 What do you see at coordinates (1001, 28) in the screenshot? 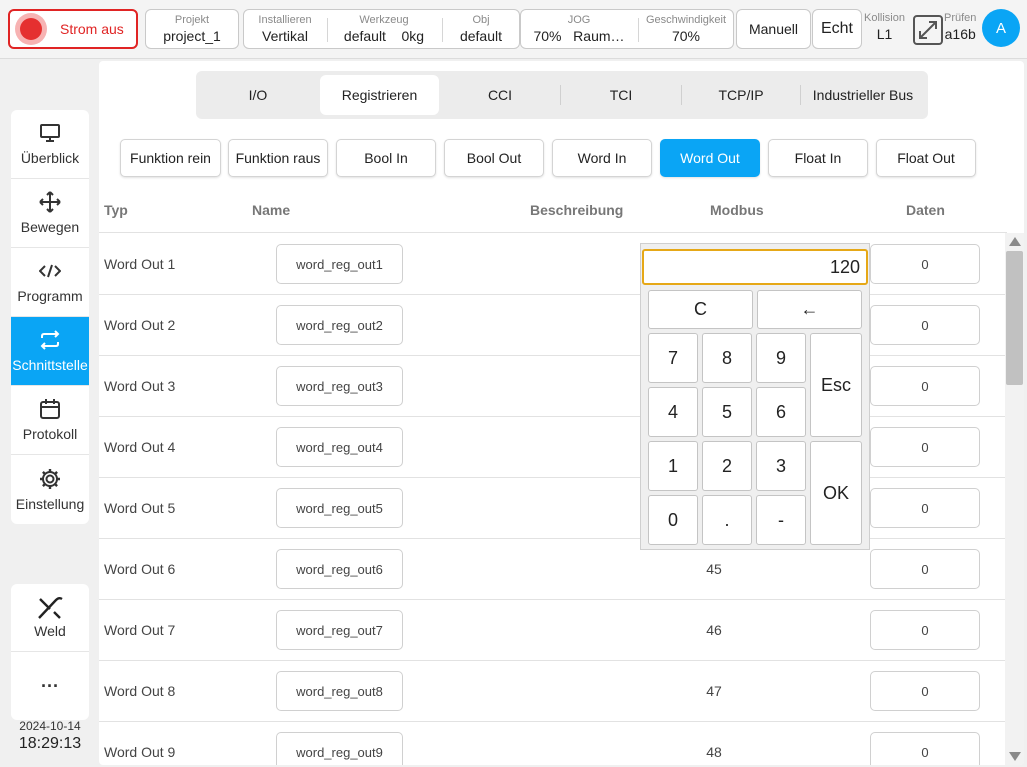
I see `user-avatar: A` at bounding box center [1001, 28].